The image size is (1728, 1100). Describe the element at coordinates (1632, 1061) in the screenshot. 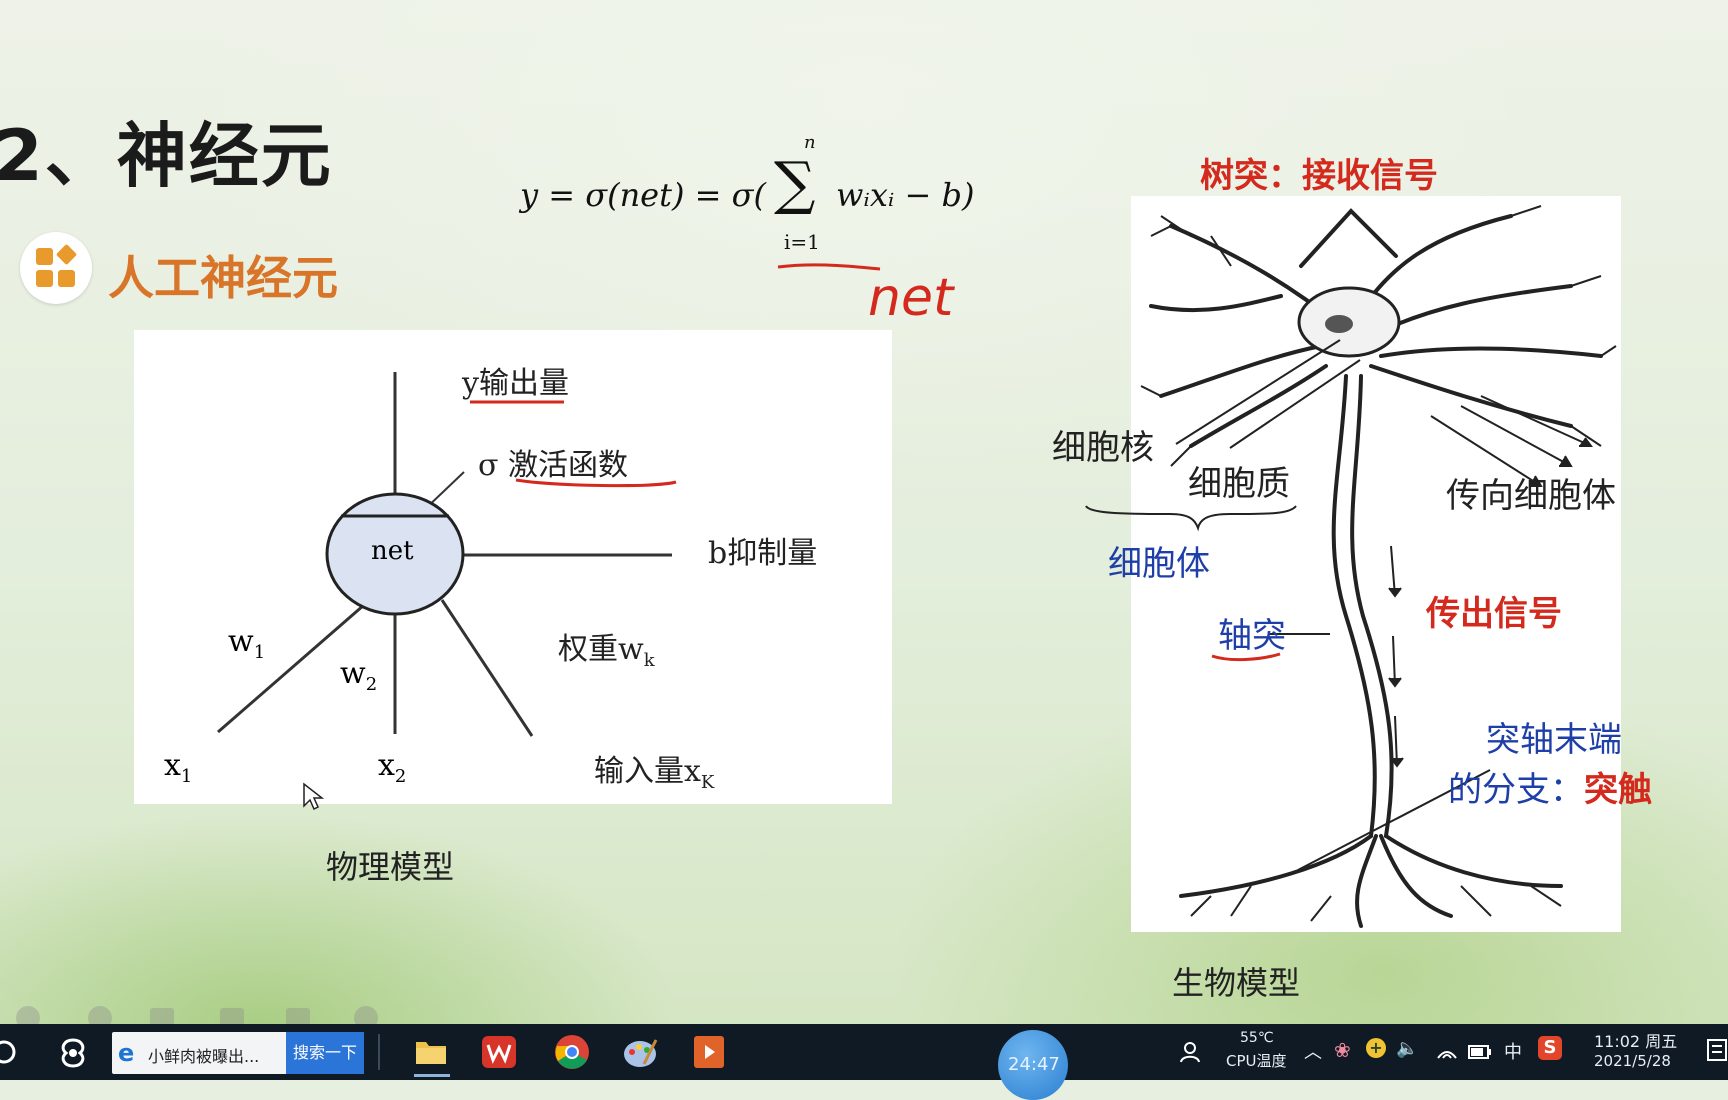

I see `clock-date: 2021/5/28` at that location.